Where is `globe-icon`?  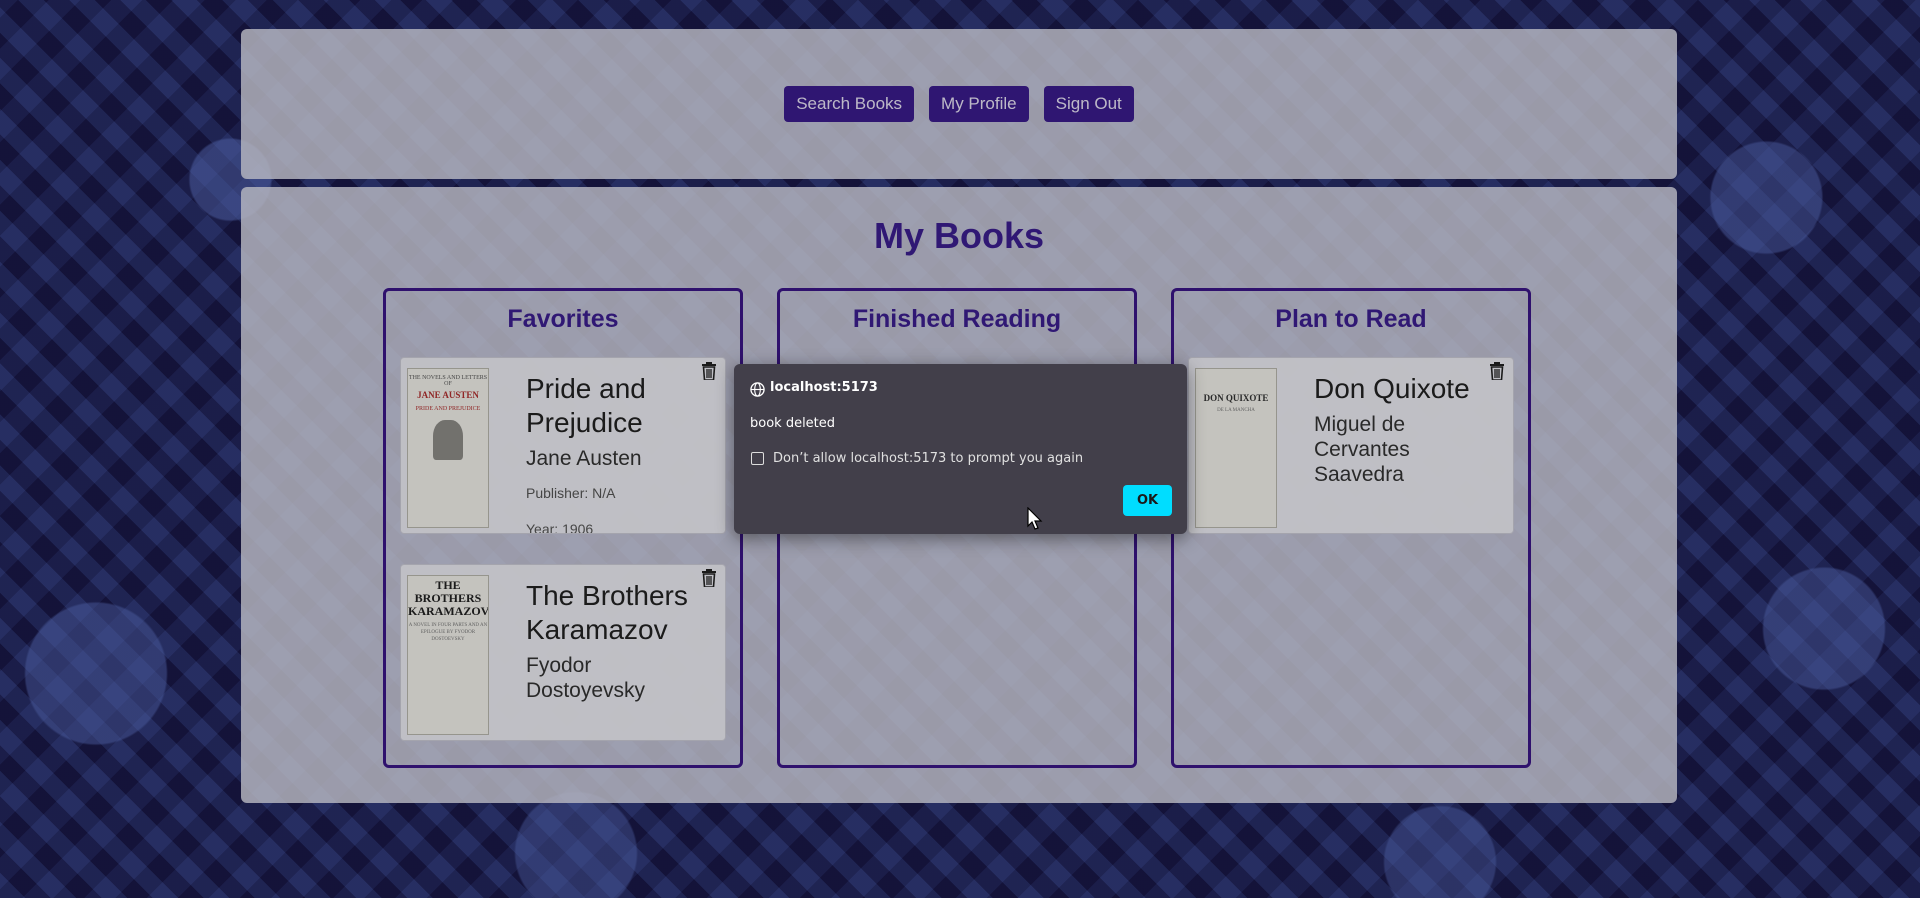
globe-icon is located at coordinates (757, 389).